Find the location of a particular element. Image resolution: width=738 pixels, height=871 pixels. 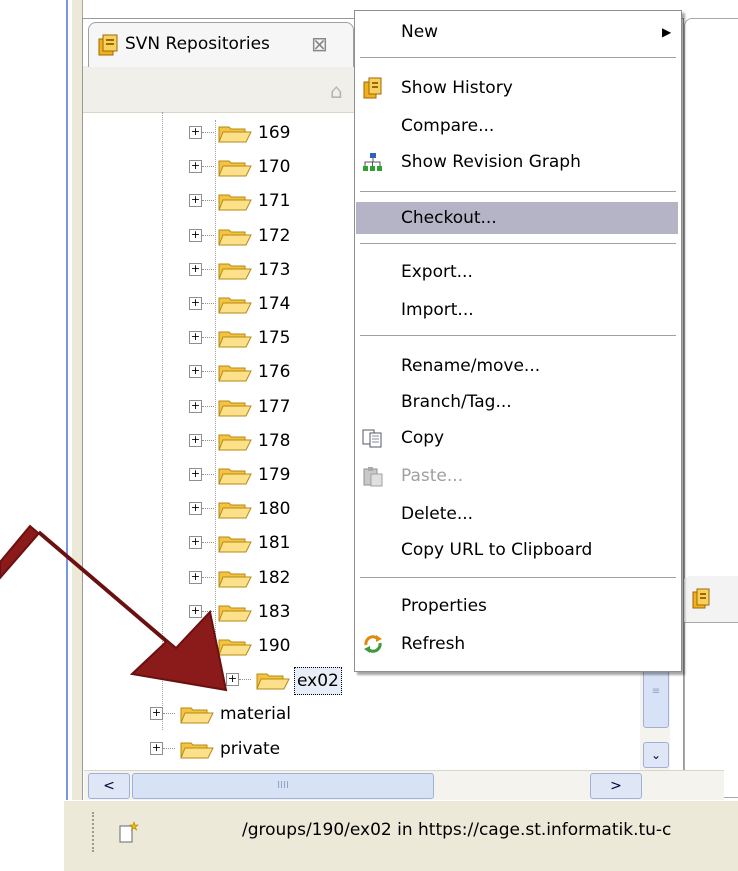

menu-item-label: Show History is located at coordinates (457, 88).